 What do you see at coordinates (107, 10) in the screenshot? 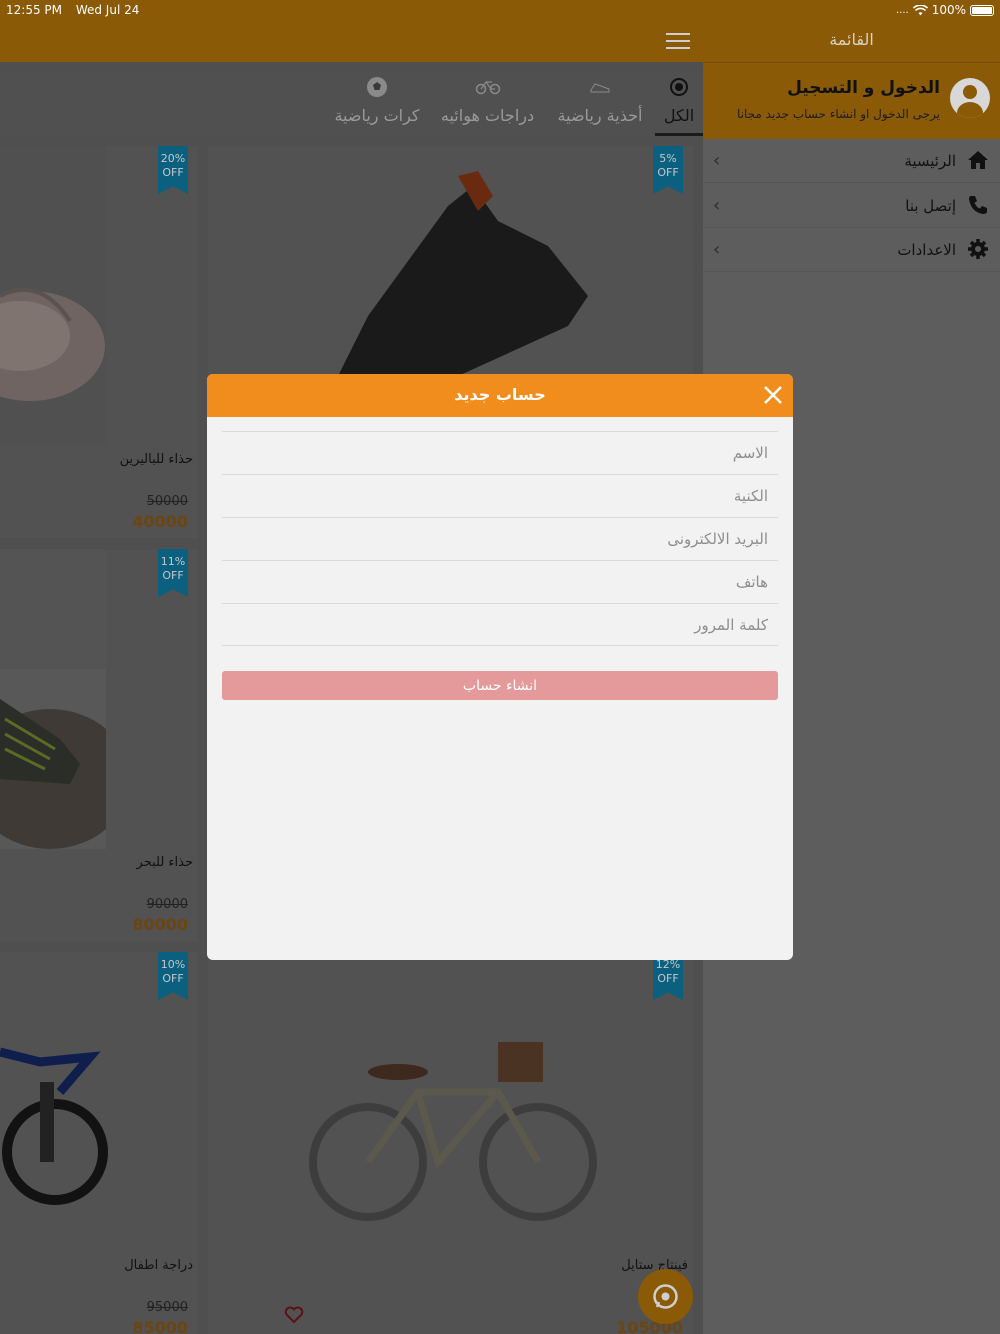
I see `status-date: Wed Jul 24` at bounding box center [107, 10].